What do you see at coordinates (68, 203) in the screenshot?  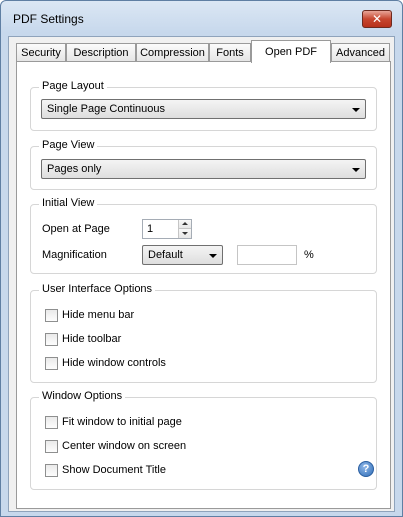 I see `initial-view-title: Initial View` at bounding box center [68, 203].